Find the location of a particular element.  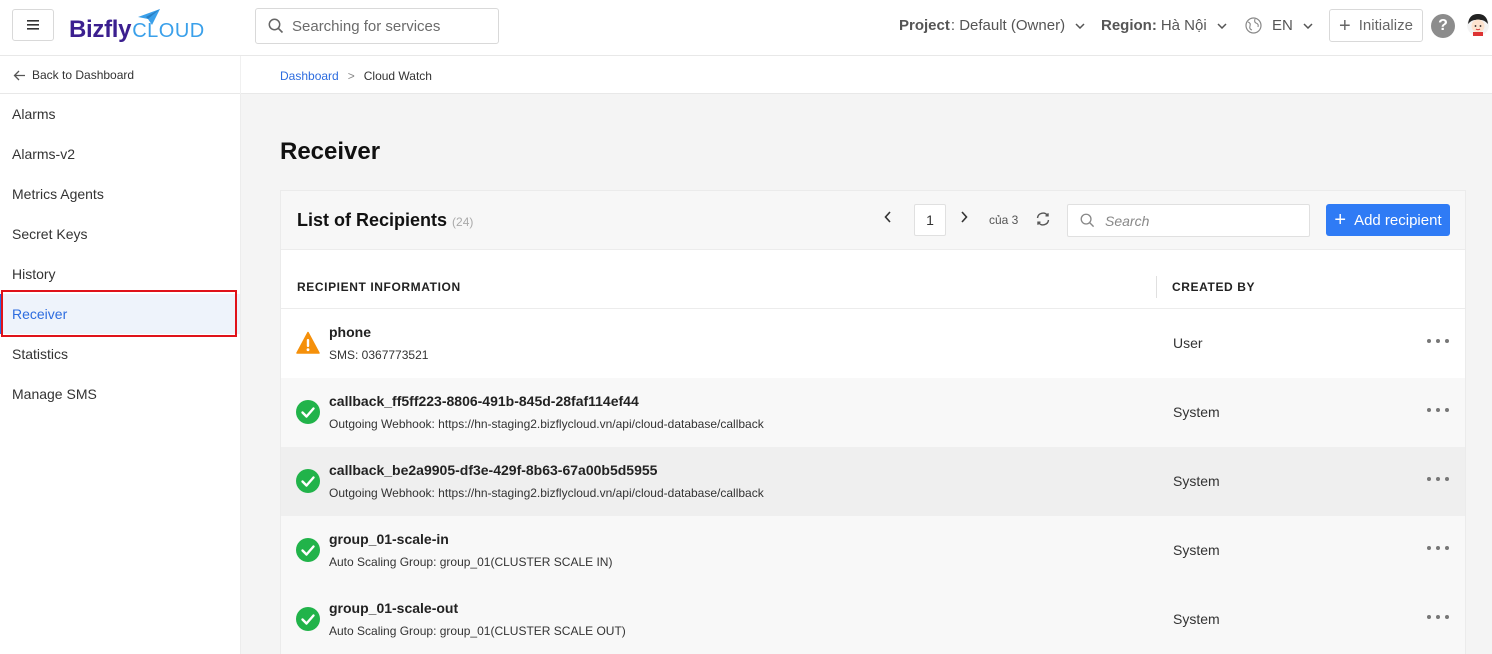

page-title: Receiver is located at coordinates (330, 151).